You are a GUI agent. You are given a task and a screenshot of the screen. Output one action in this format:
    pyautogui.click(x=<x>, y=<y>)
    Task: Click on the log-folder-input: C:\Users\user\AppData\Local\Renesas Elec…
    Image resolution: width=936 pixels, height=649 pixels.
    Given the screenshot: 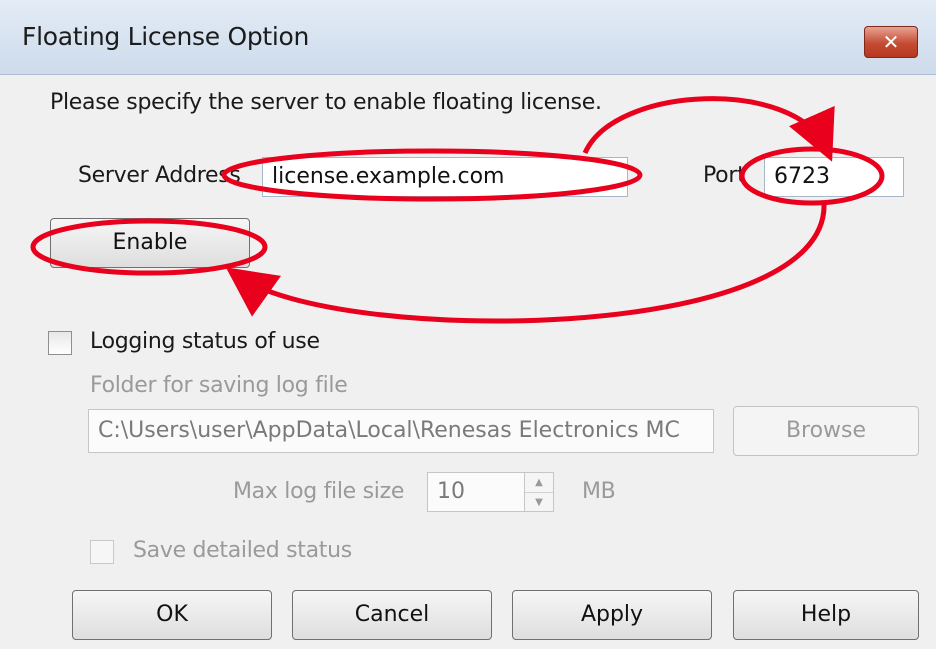 What is the action you would take?
    pyautogui.click(x=401, y=431)
    